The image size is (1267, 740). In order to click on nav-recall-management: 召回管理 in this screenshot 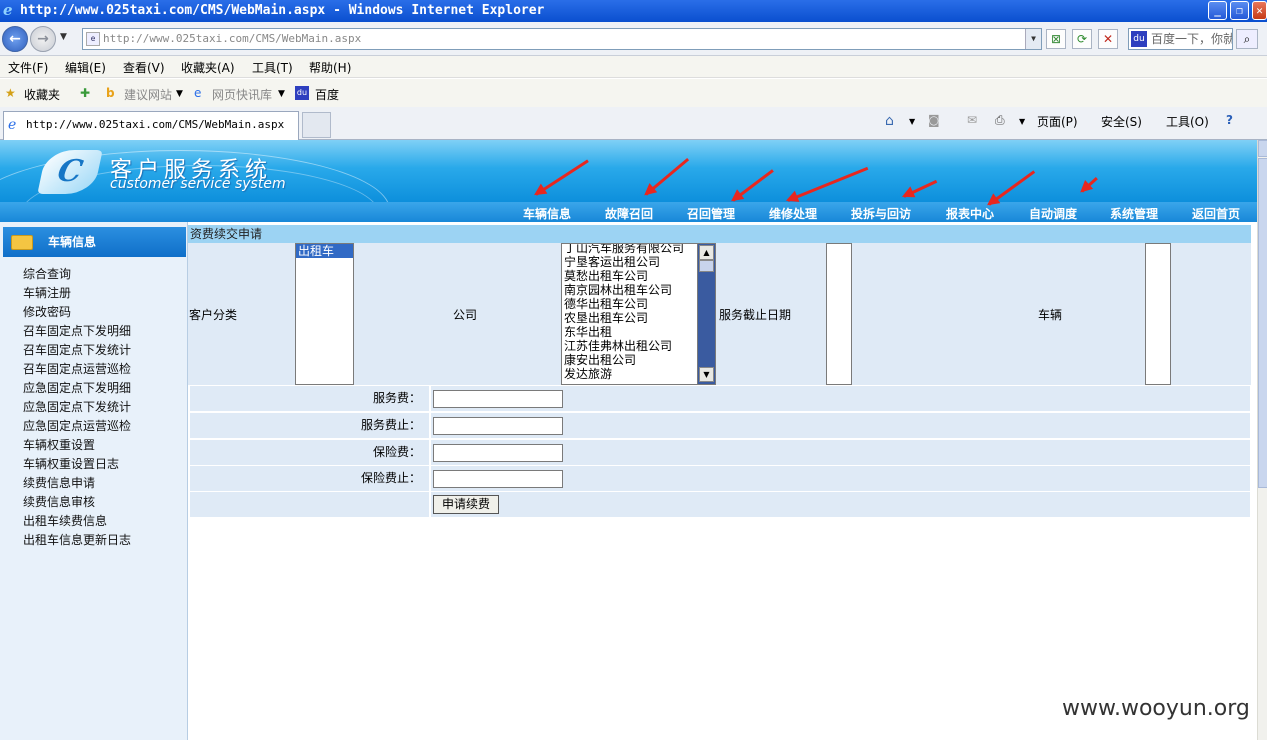, I will do `click(711, 213)`.